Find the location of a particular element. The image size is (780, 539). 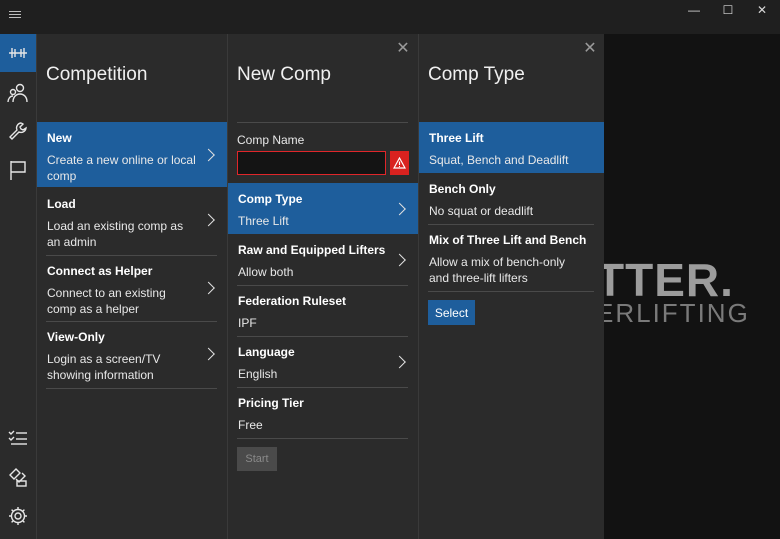

logo-subtext: ERLIFTING is located at coordinates (677, 313).